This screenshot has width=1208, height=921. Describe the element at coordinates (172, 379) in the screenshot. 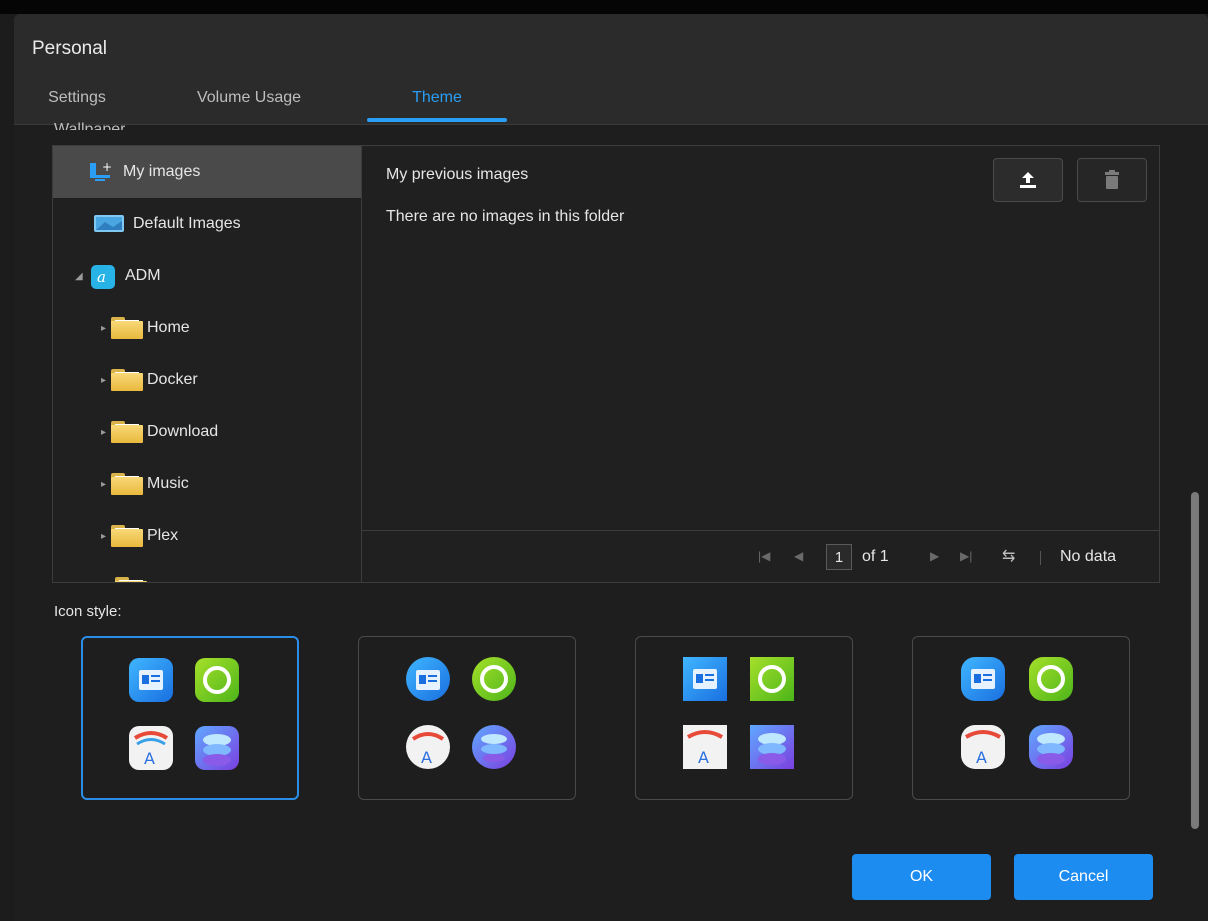

I see `tree-item-label: Docker` at that location.